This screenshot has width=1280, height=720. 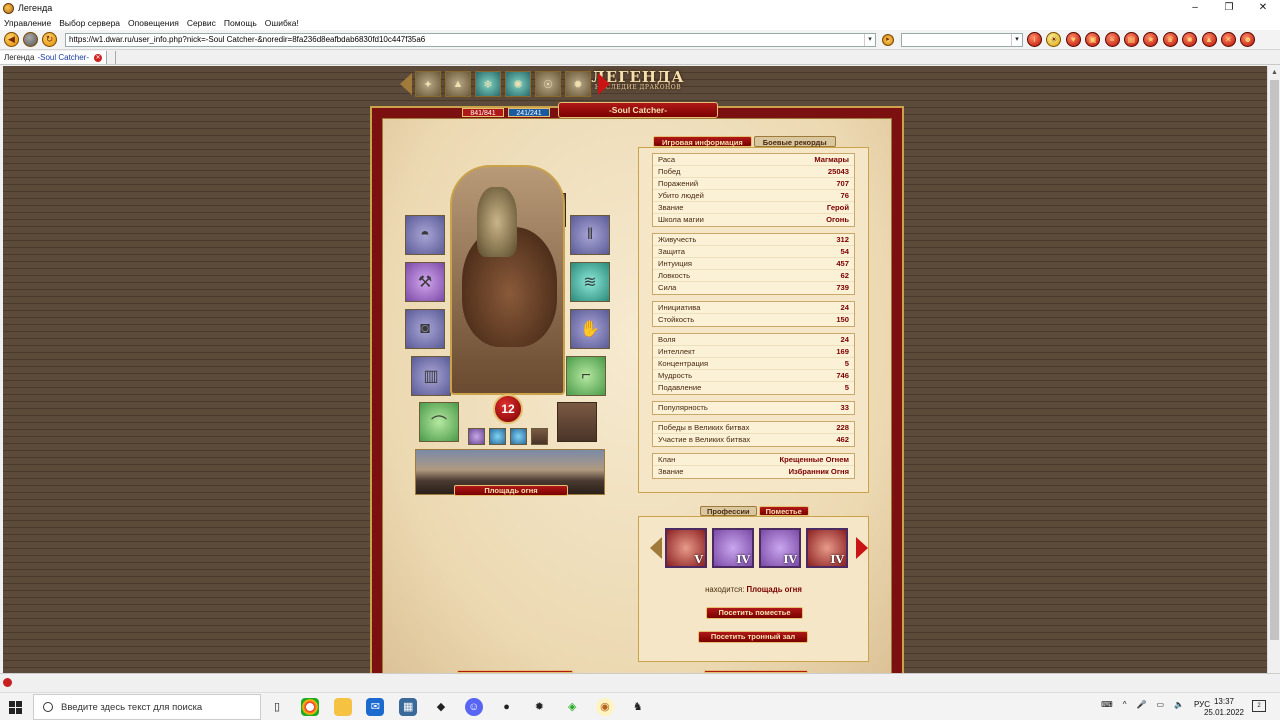 I want to click on offhand-slot: ≋, so click(x=590, y=282).